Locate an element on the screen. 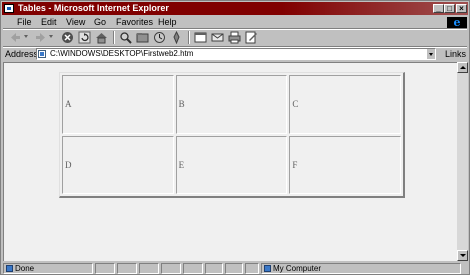  favorites-icon is located at coordinates (142, 37).